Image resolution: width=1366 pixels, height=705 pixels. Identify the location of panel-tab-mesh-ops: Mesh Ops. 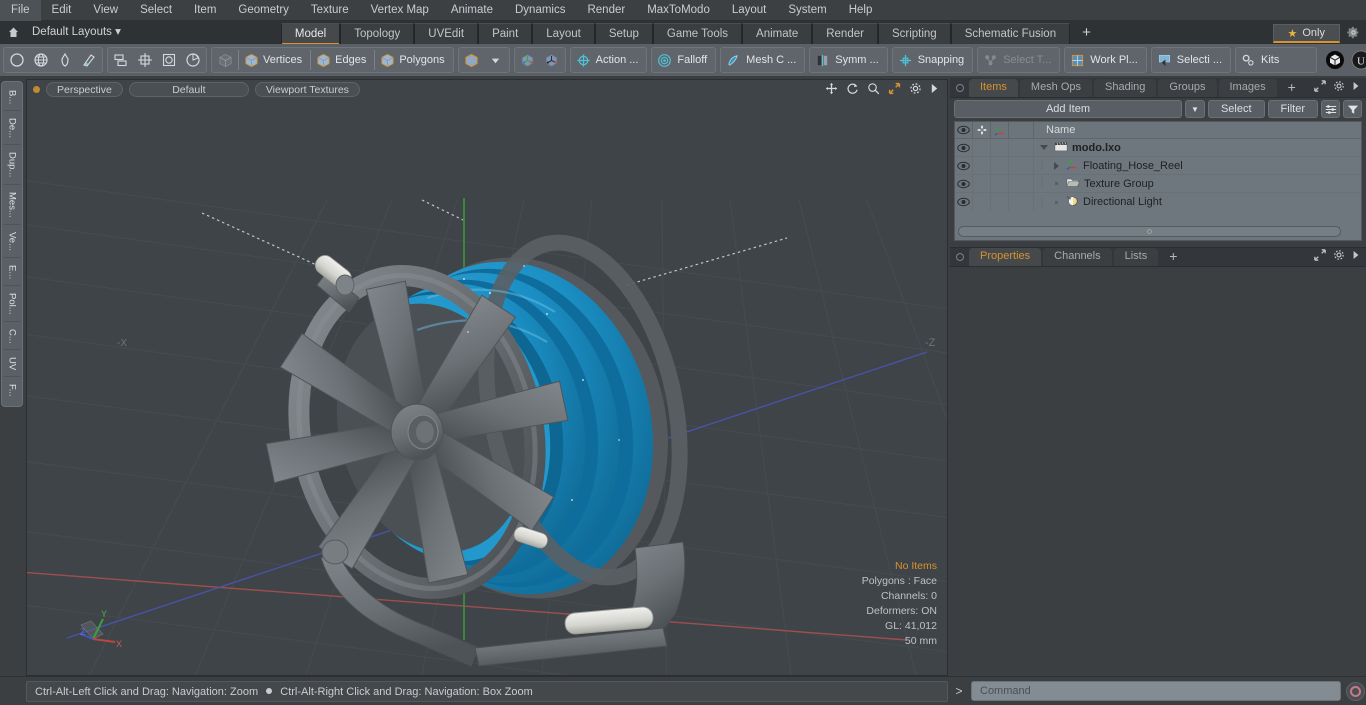
(1056, 88).